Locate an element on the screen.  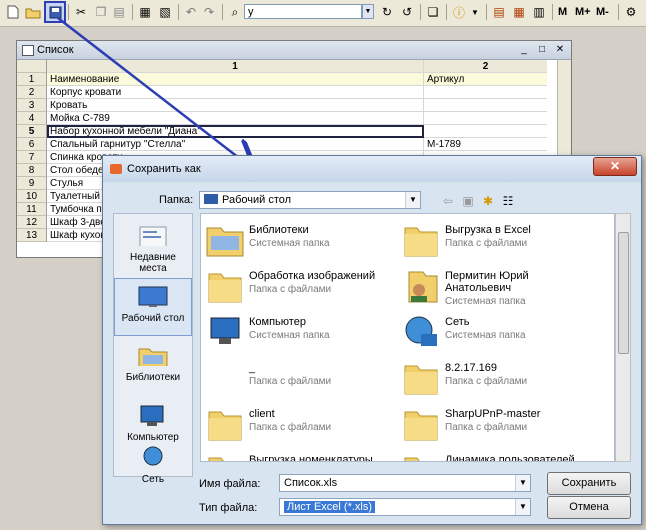
blank-icon is located at coordinates (225, 378).